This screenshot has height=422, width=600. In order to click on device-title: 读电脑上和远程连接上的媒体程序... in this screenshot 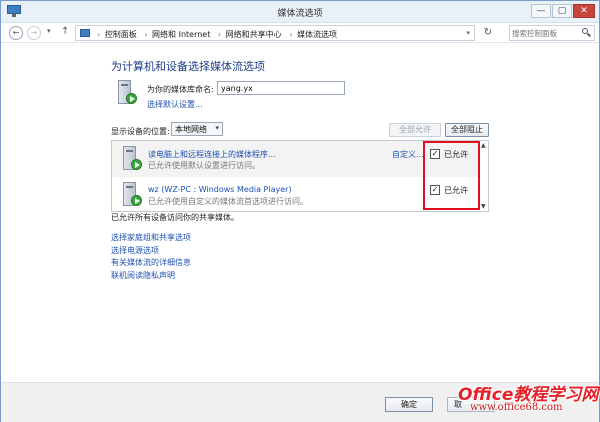, I will do `click(212, 154)`.